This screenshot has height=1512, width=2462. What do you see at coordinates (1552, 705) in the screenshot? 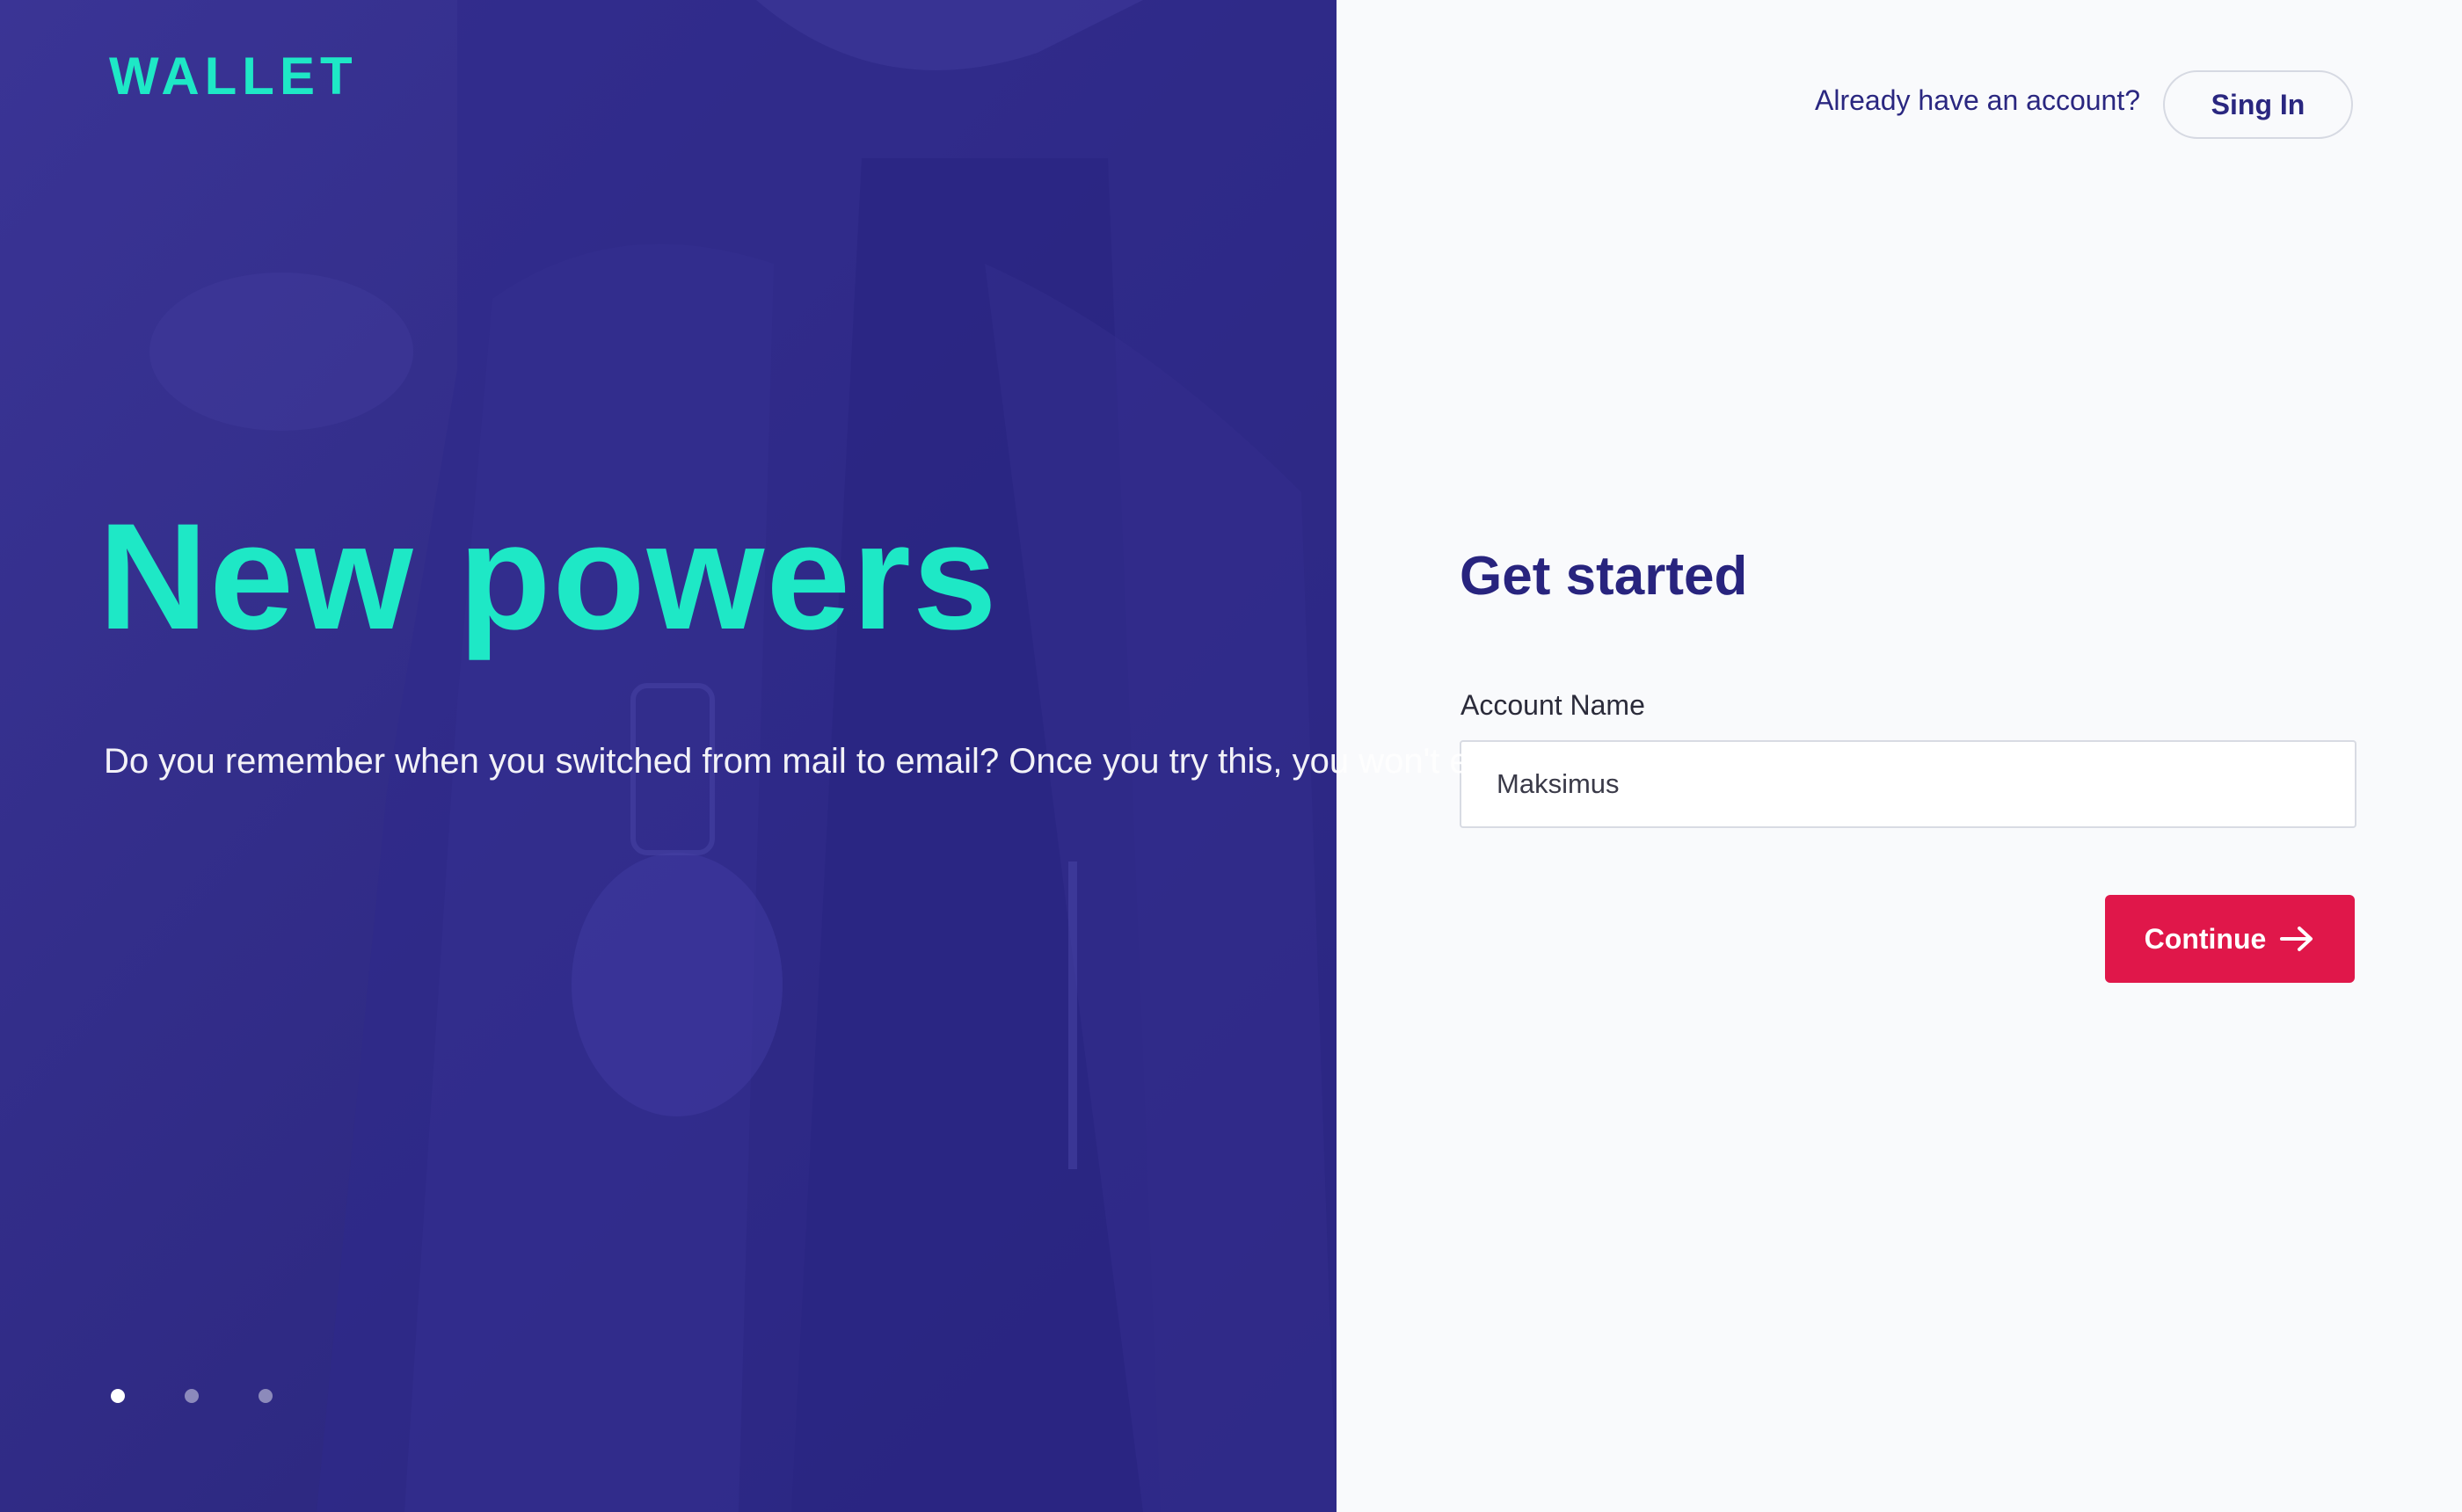
I see `account-name-label: Account Name` at bounding box center [1552, 705].